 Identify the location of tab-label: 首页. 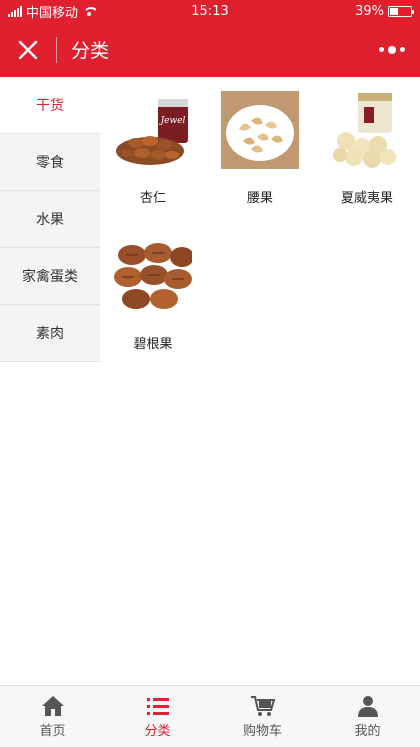
(52, 731).